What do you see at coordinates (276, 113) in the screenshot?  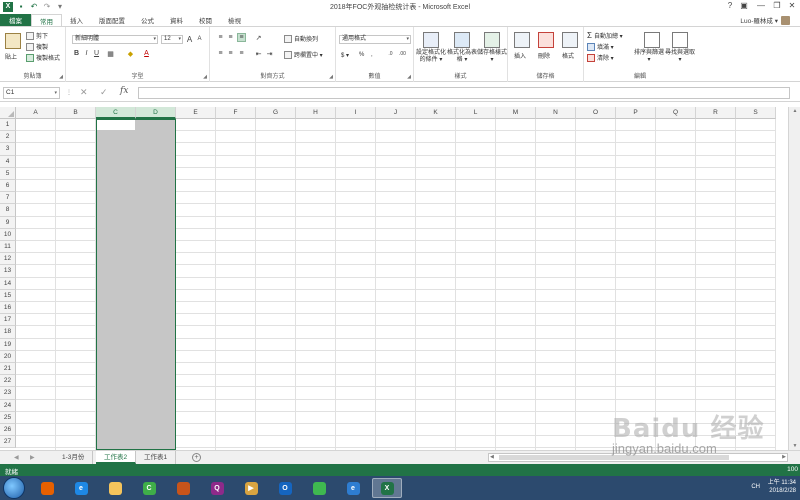 I see `column-header-g: G` at bounding box center [276, 113].